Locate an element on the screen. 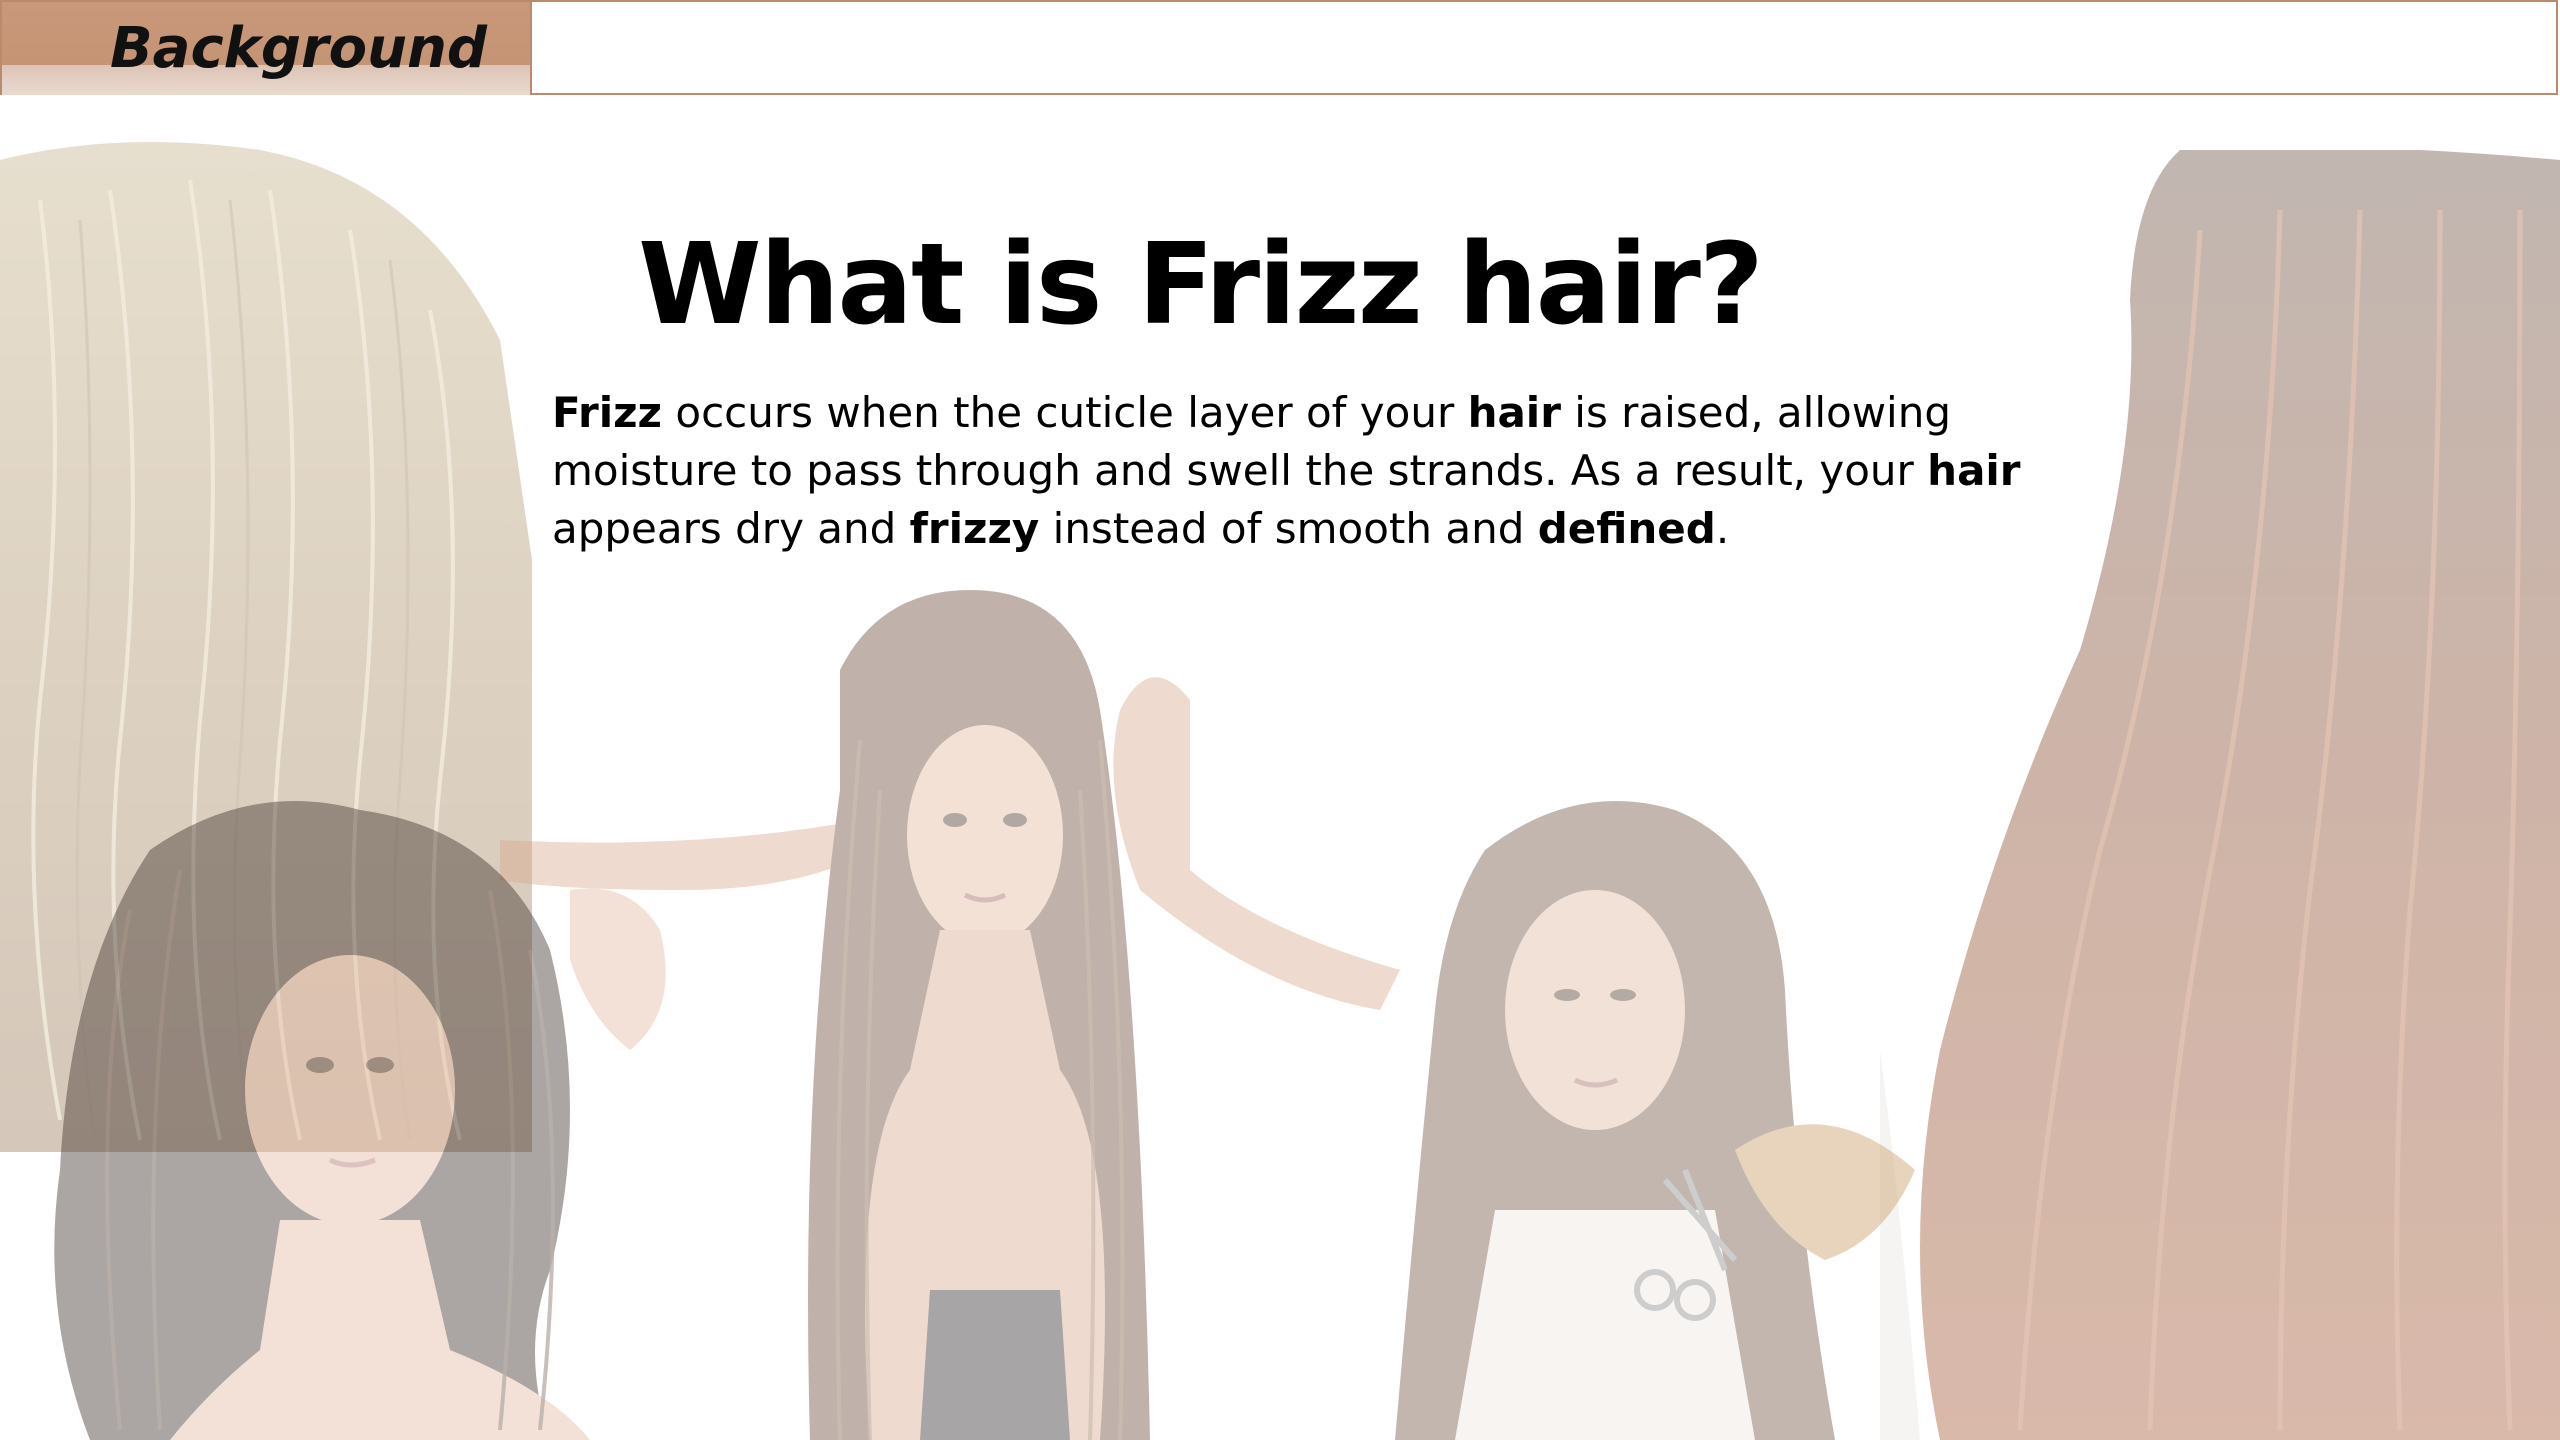 The image size is (2560, 1440). page-title: What is Frizz hair? is located at coordinates (1280, 285).